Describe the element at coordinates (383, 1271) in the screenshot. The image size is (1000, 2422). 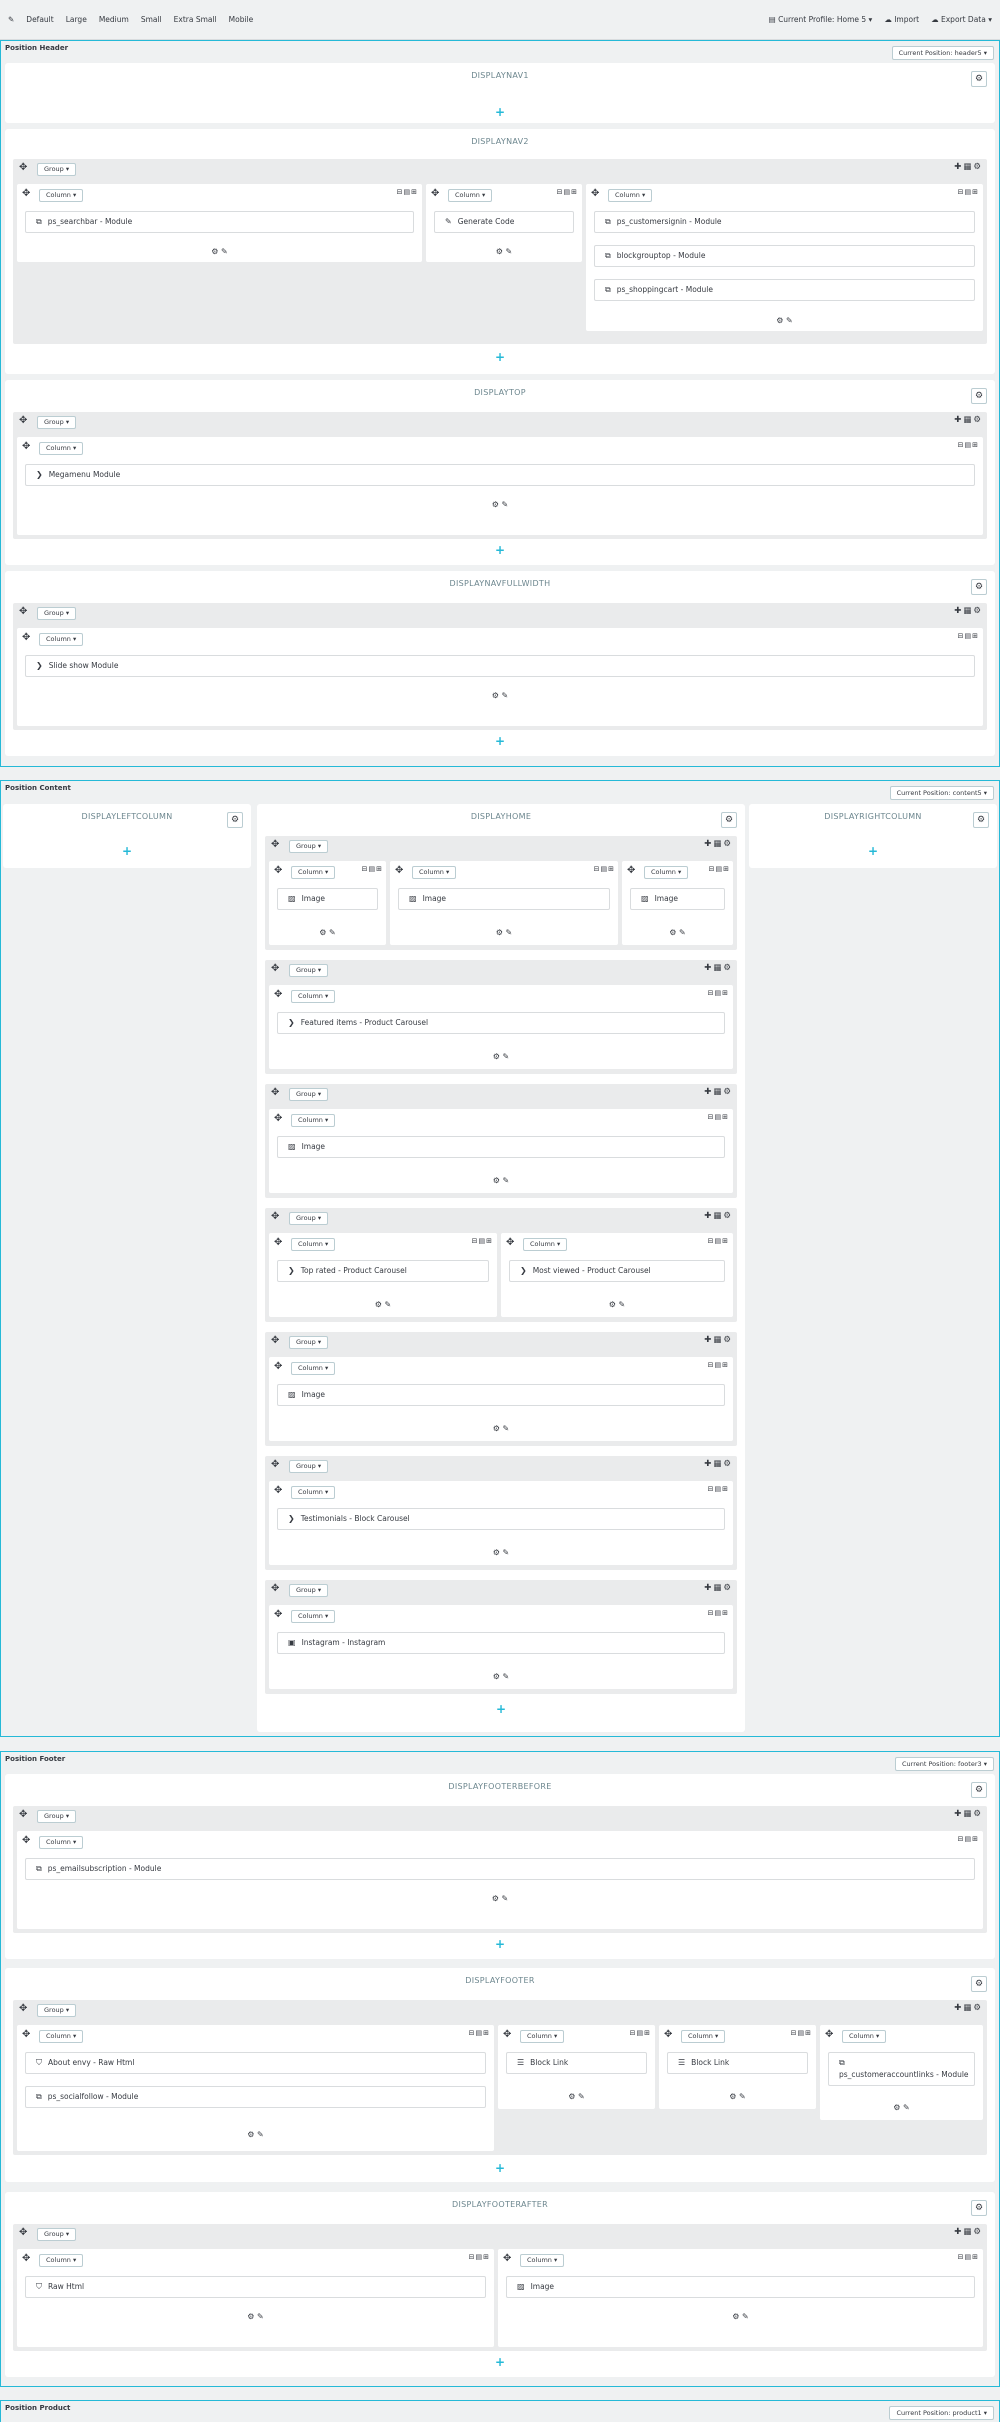
I see `module: ❯ Top rated - Product Carousel` at that location.